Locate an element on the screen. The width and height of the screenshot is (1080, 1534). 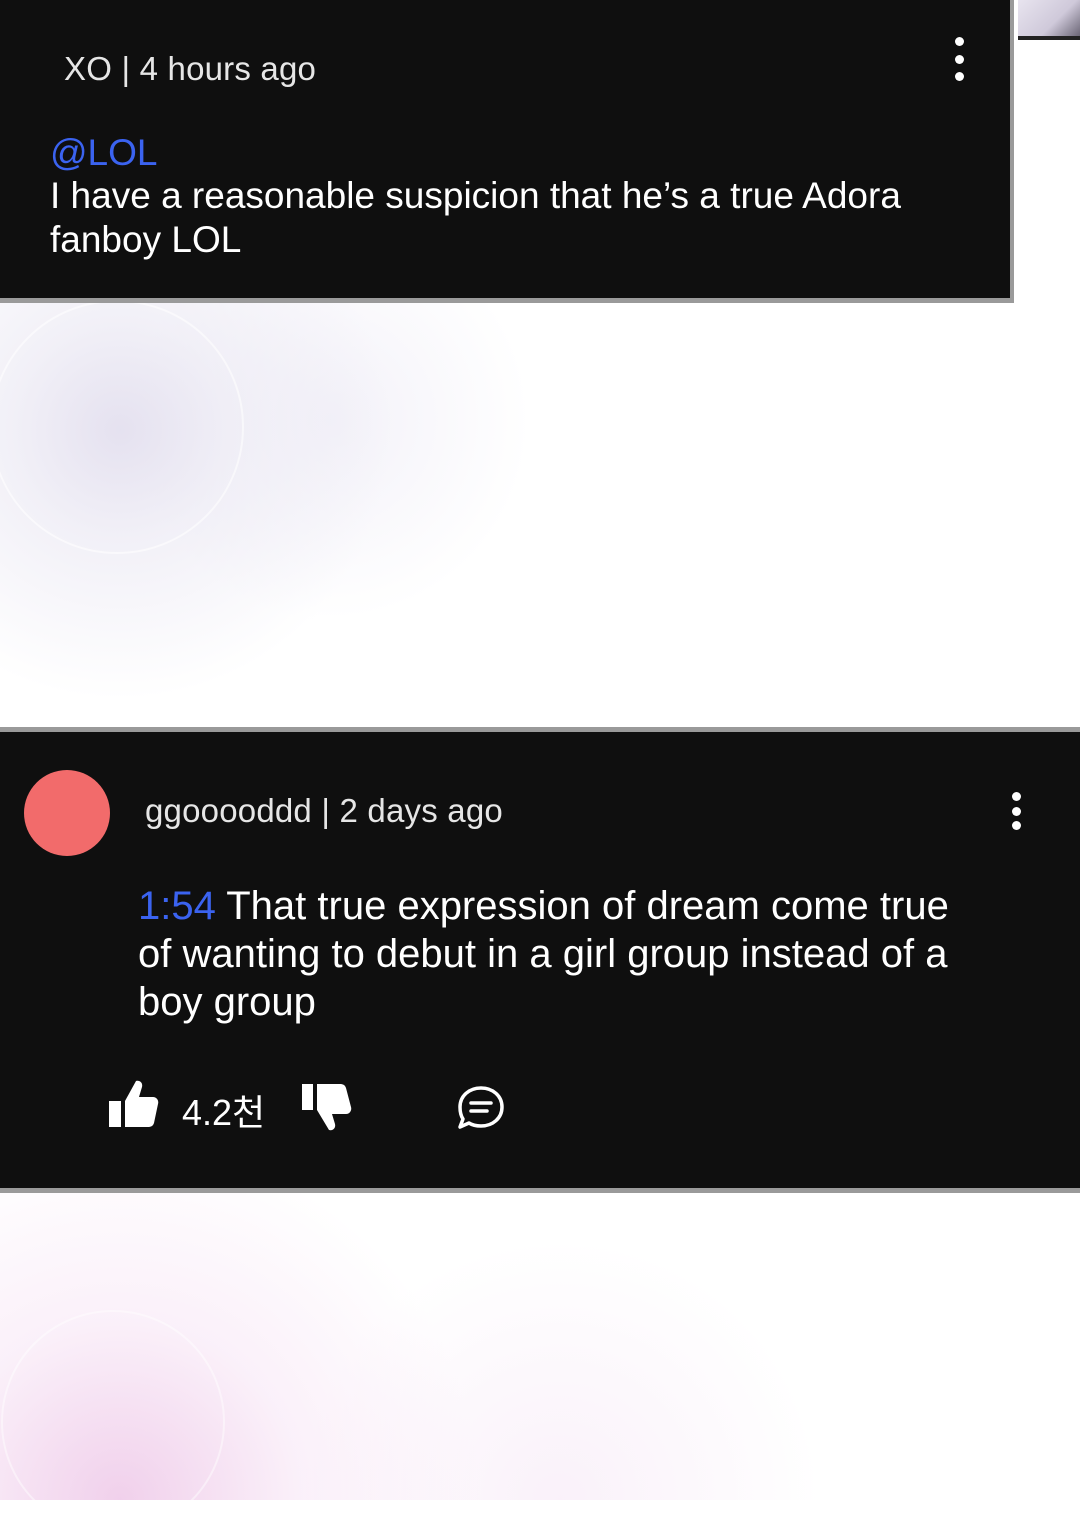
adjacent-thumbnail-edge is located at coordinates (1049, 20).